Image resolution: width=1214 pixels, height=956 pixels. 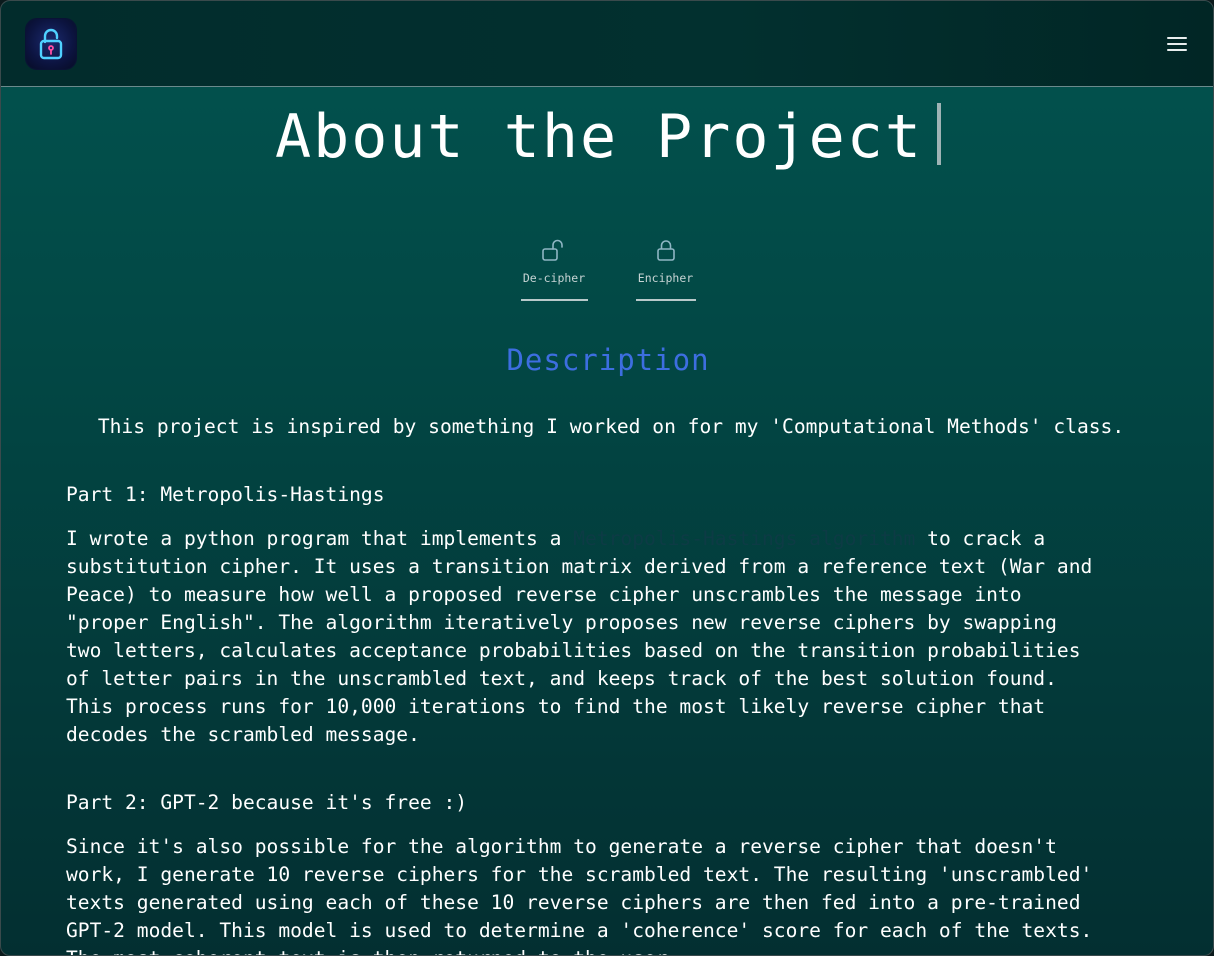 I want to click on page-title-text: About the Project, so click(x=599, y=137).